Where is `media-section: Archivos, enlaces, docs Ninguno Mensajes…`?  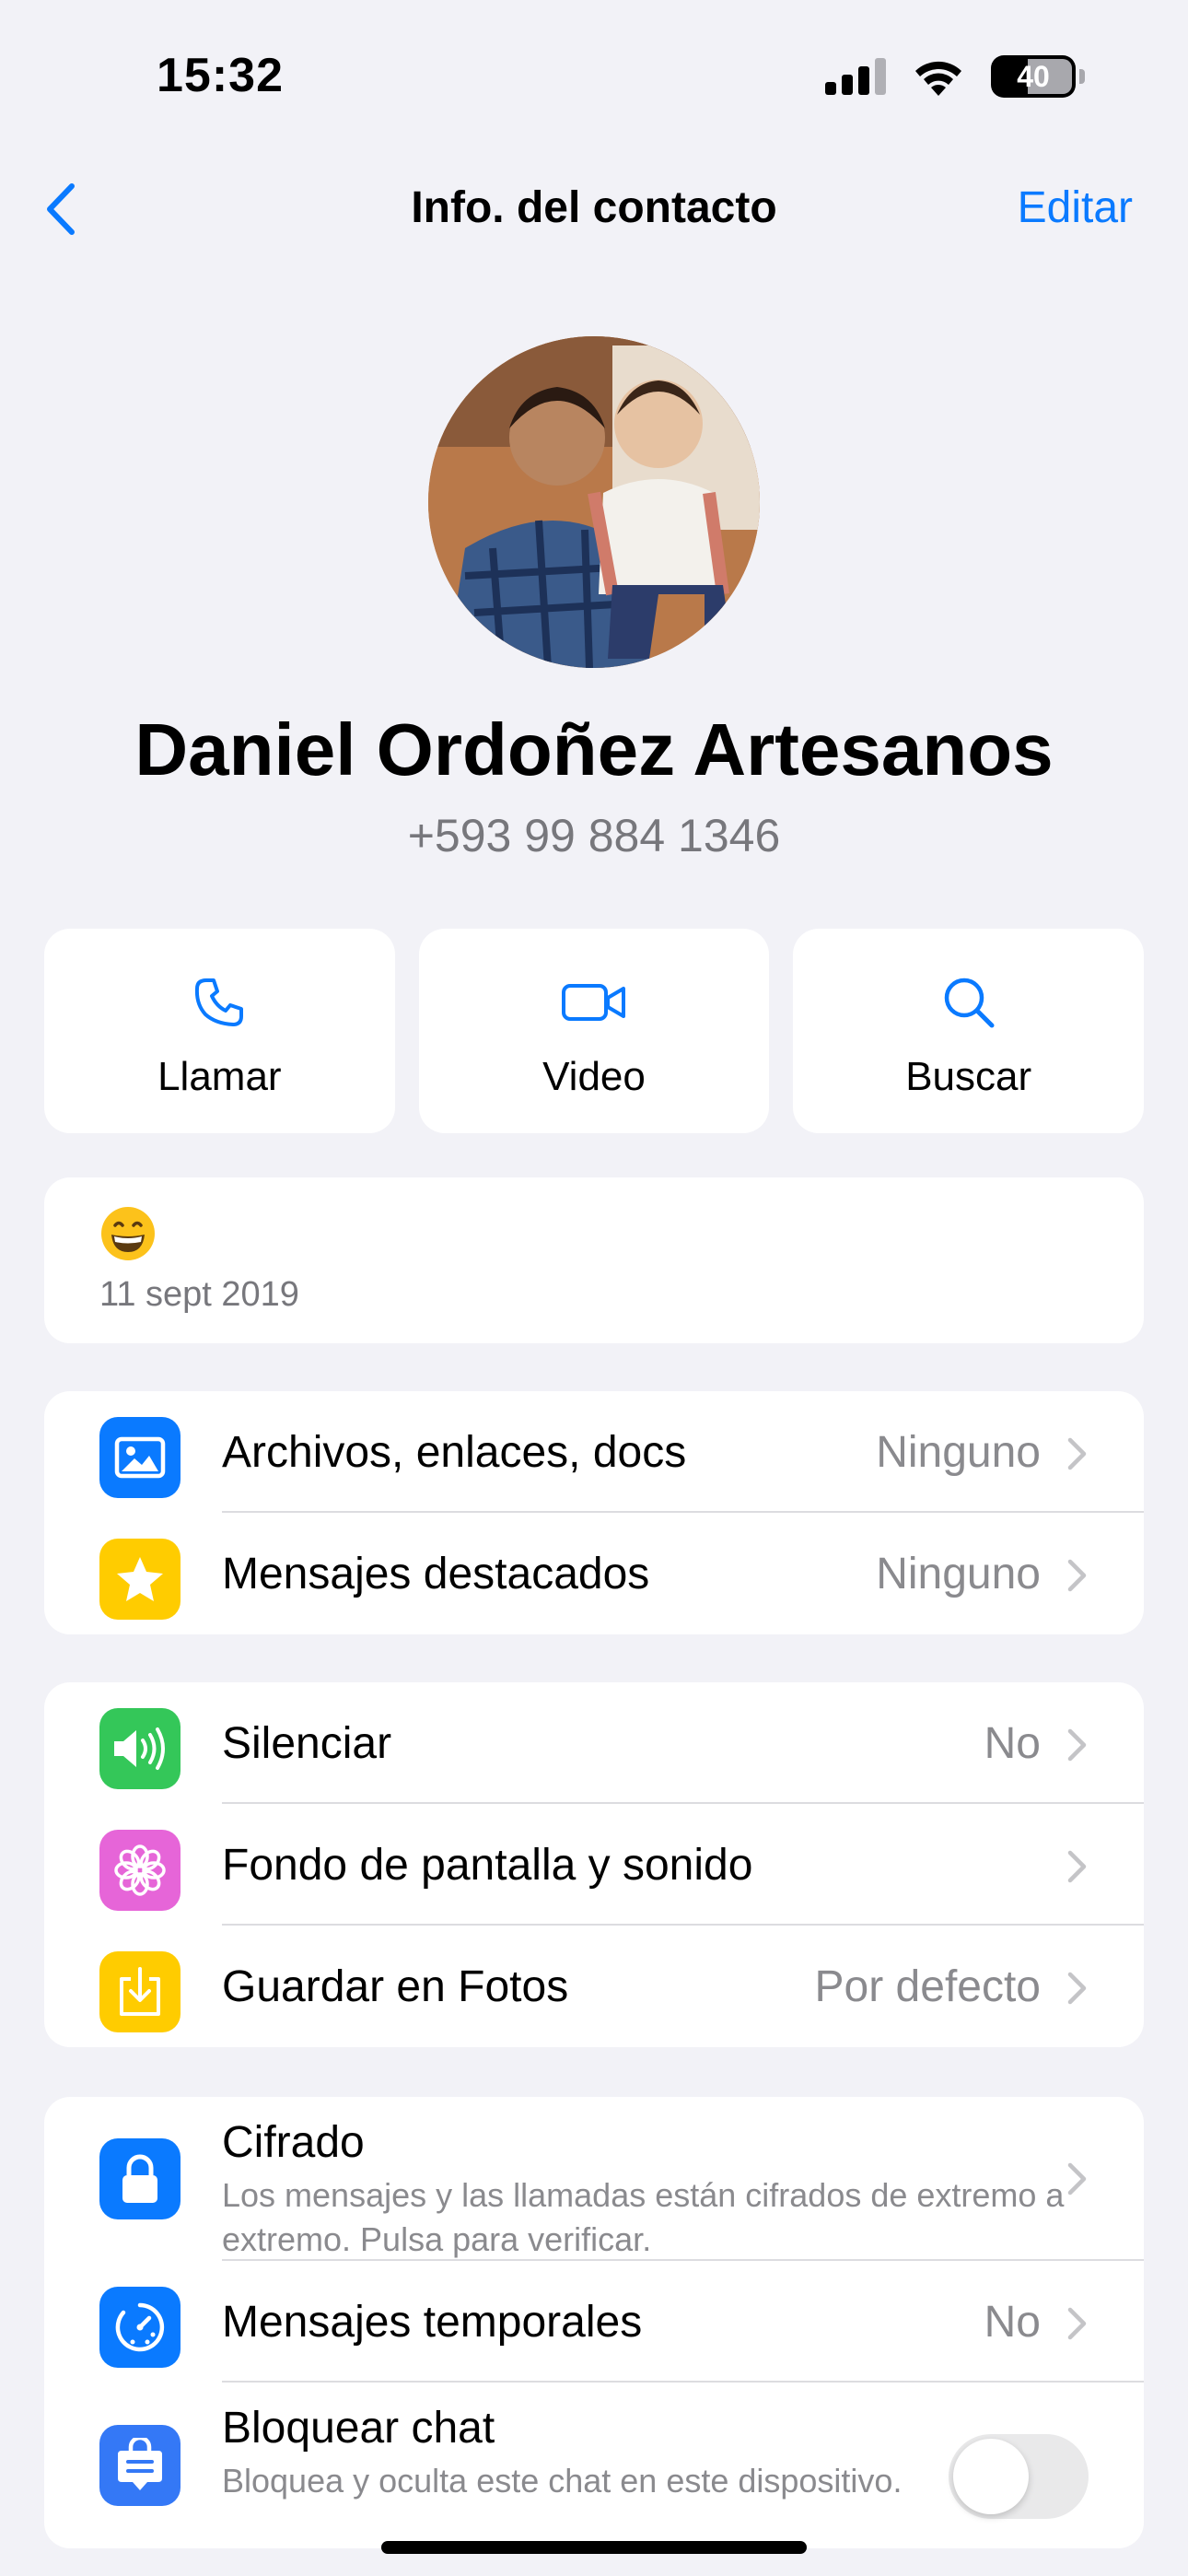
media-section: Archivos, enlaces, docs Ninguno Mensajes… is located at coordinates (594, 1512).